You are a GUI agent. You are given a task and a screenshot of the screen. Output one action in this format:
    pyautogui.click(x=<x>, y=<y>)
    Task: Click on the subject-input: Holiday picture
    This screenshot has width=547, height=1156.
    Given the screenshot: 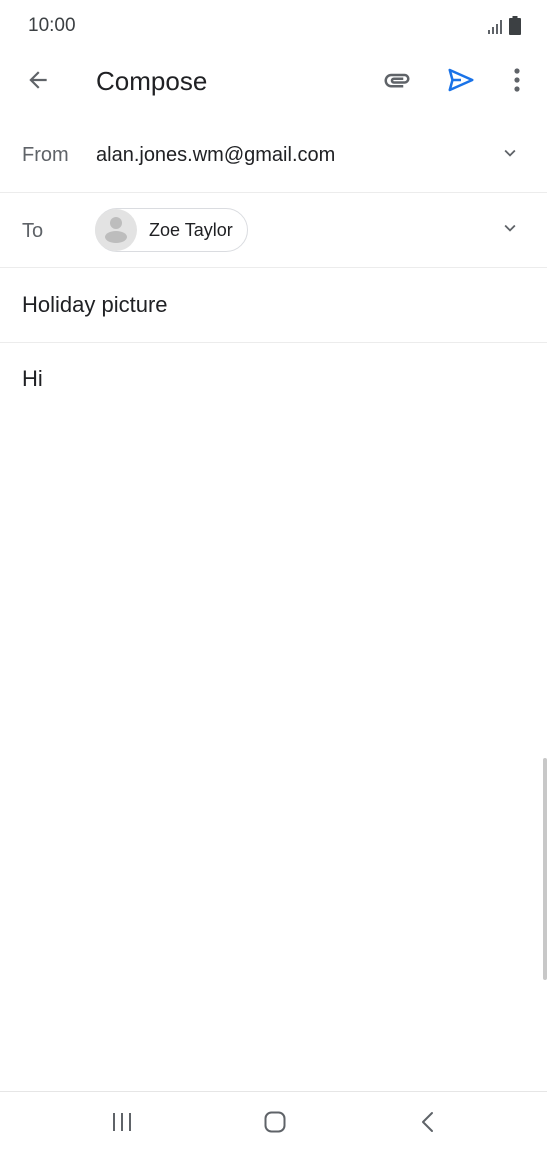 What is the action you would take?
    pyautogui.click(x=95, y=305)
    